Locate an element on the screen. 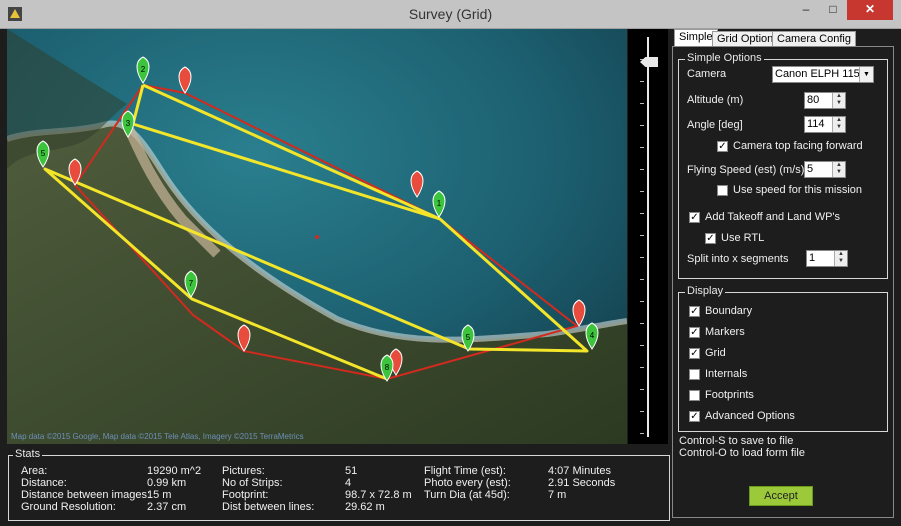 This screenshot has width=901, height=526. stat-value: 7 m is located at coordinates (557, 495).